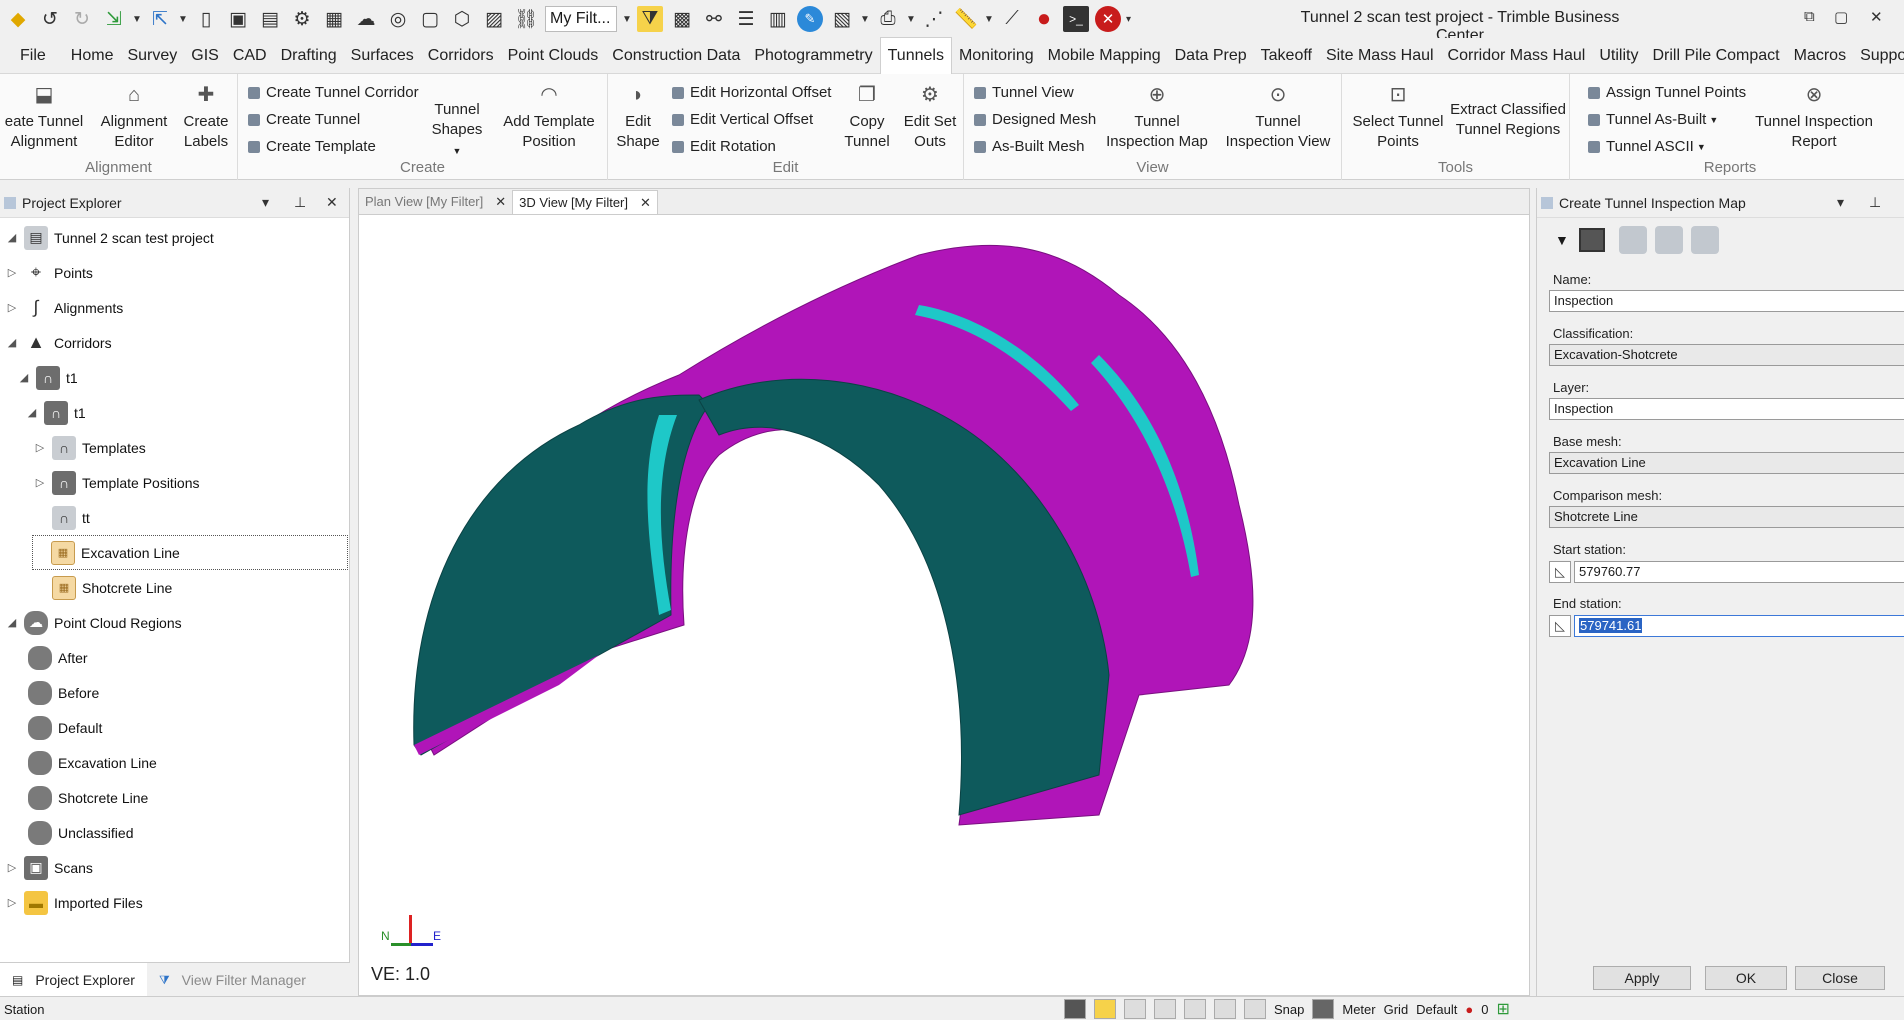 This screenshot has width=1904, height=1020. I want to click on print-dropdown-icon: ▼, so click(911, 19).